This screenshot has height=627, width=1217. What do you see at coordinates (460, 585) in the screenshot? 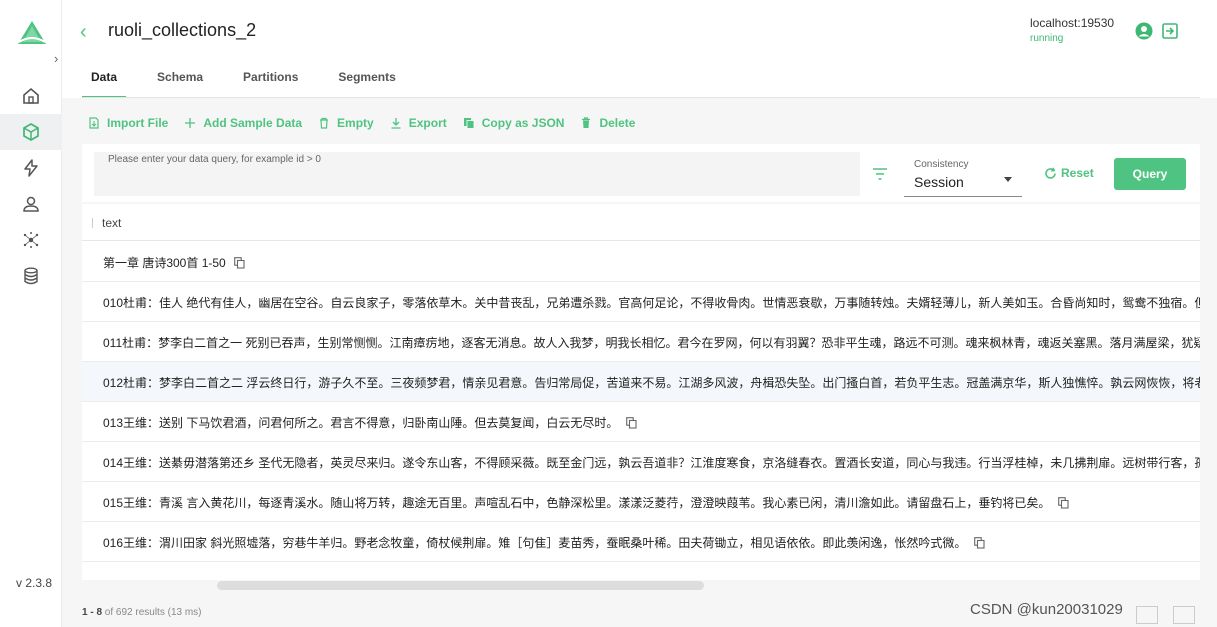
I see `horizontal-scrollbar` at bounding box center [460, 585].